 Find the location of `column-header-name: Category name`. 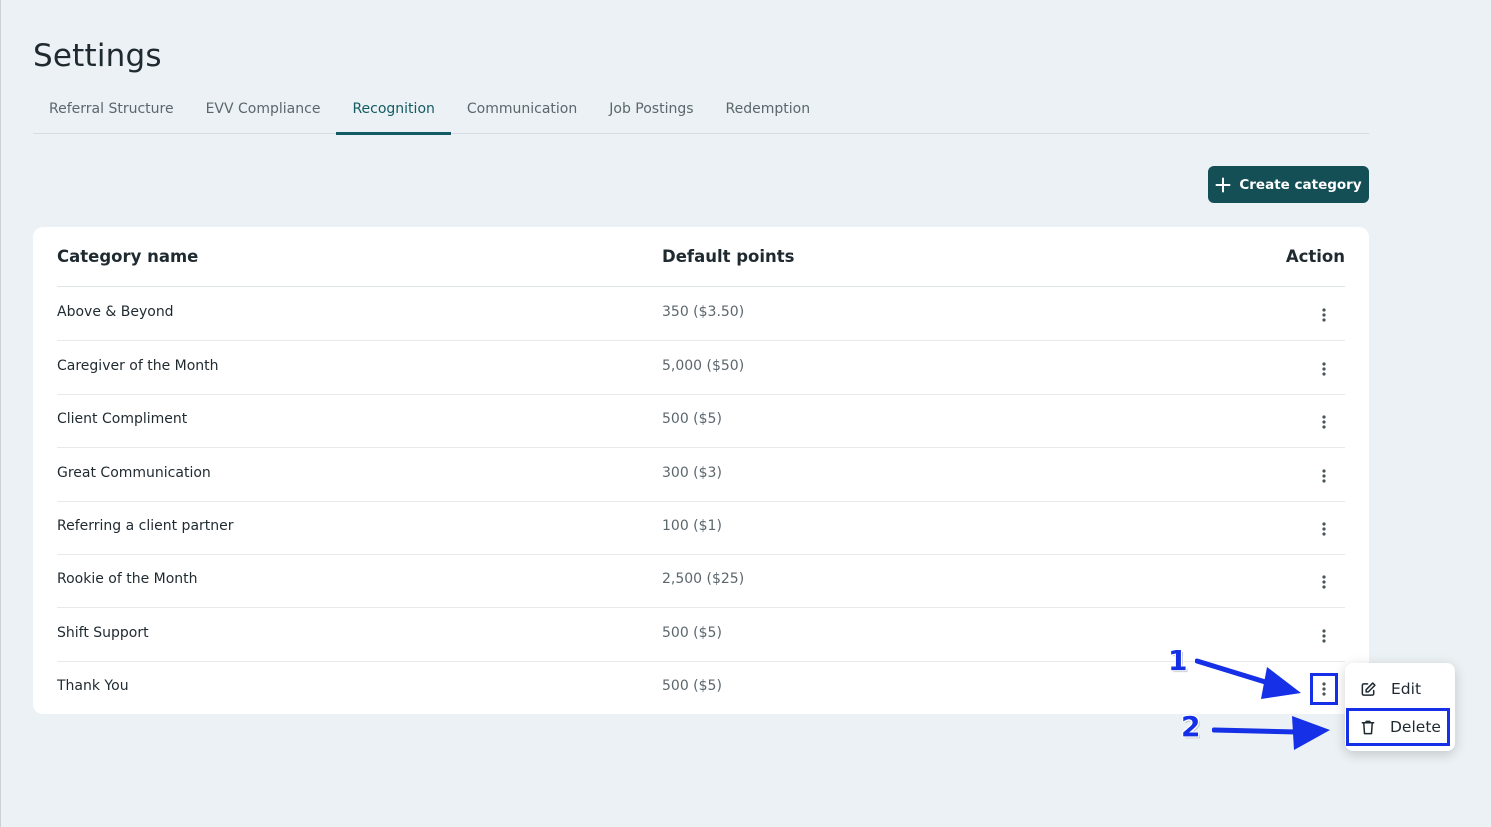

column-header-name: Category name is located at coordinates (128, 256).